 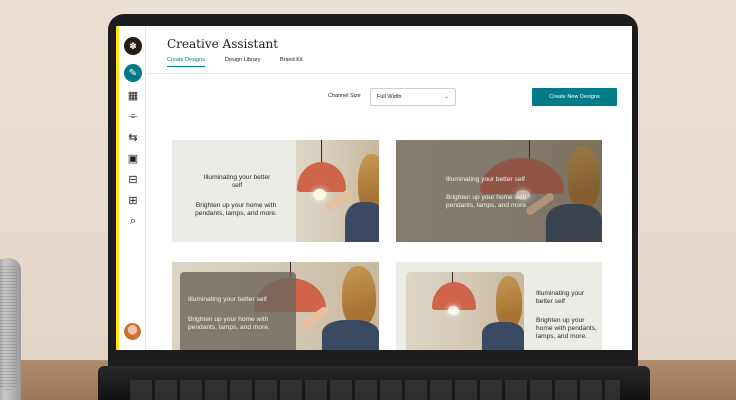 I want to click on tab-design-library: Design Library, so click(x=242, y=61).